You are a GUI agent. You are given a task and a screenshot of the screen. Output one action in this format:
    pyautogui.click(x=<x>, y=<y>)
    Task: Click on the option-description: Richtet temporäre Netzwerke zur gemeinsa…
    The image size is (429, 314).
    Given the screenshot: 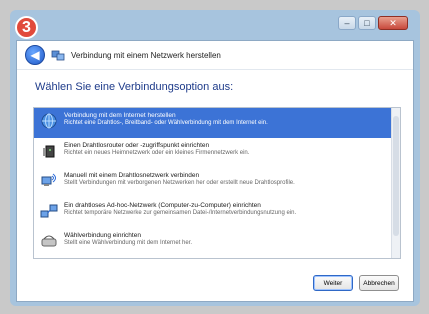 What is the action you would take?
    pyautogui.click(x=180, y=213)
    